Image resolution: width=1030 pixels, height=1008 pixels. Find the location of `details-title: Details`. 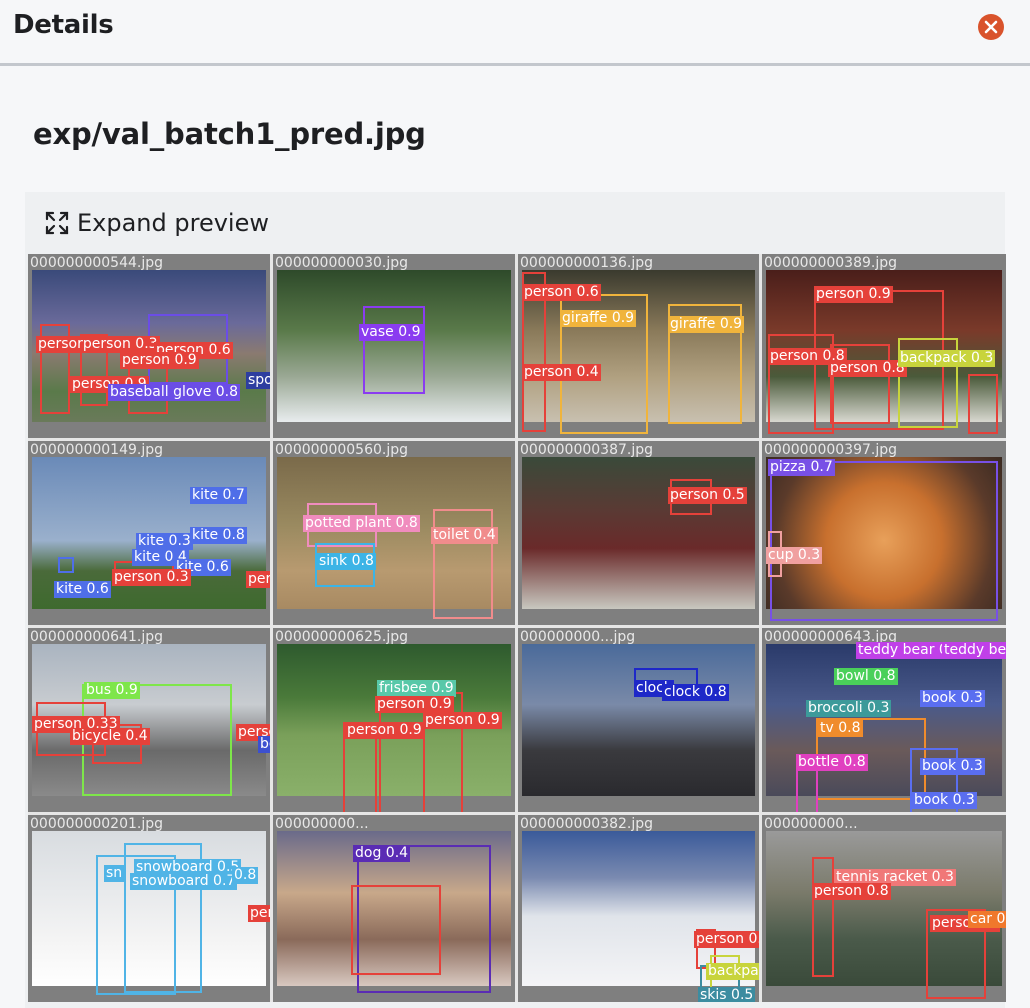

details-title: Details is located at coordinates (63, 25).